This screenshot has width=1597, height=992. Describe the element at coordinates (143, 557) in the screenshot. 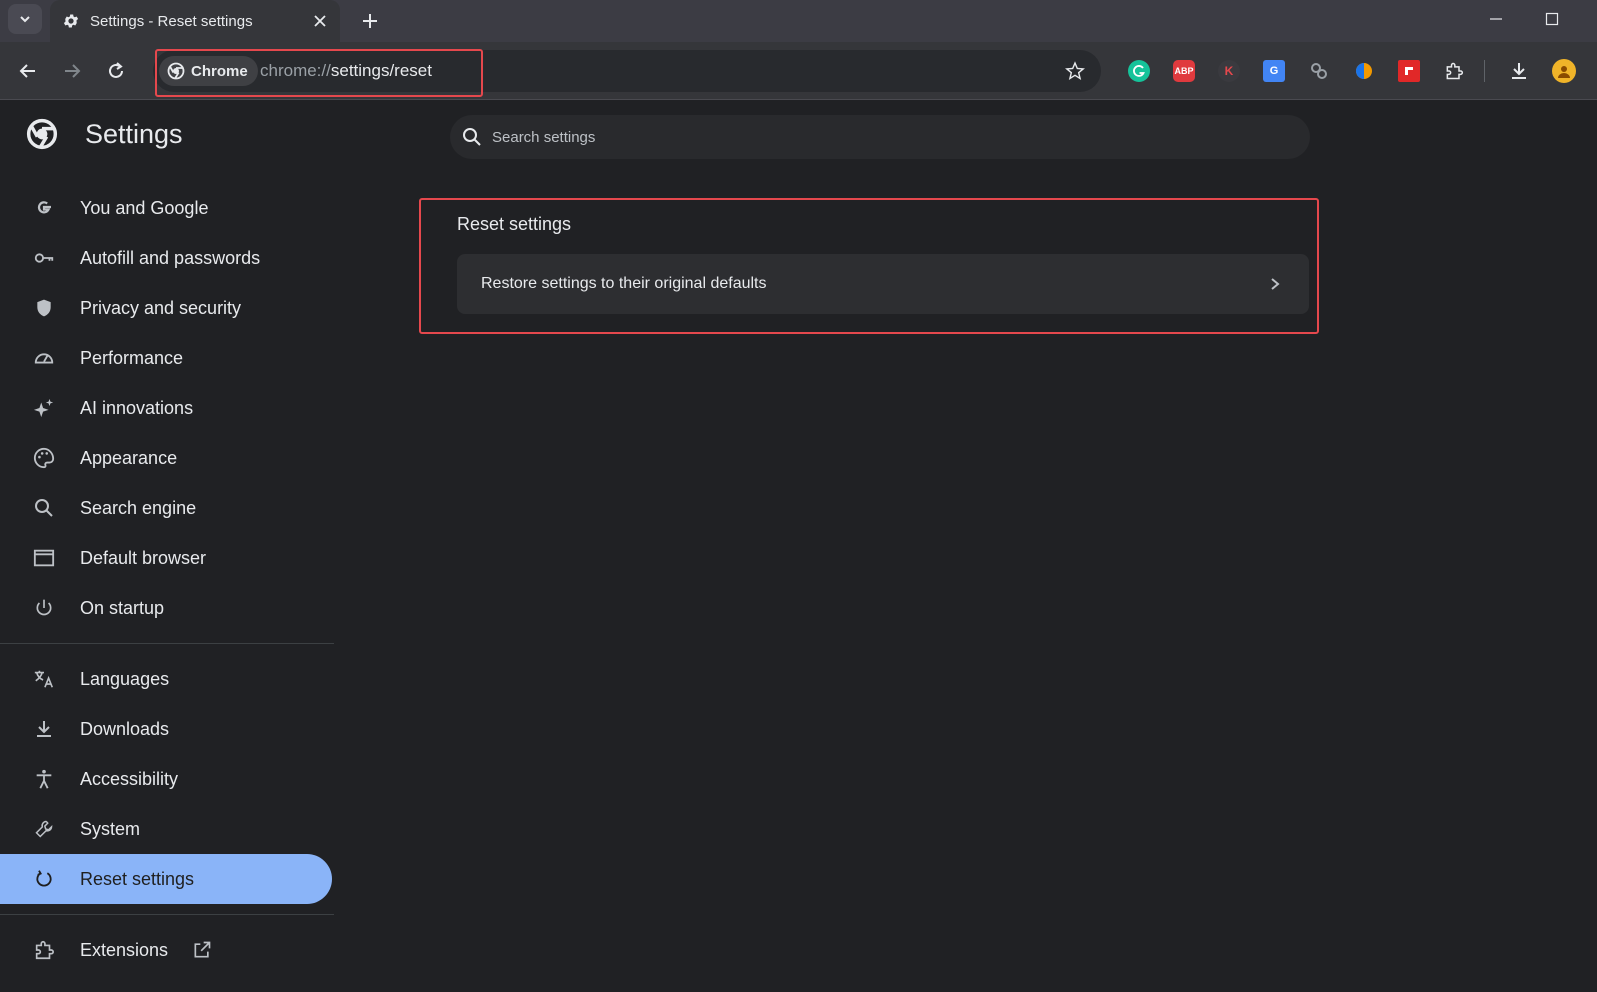

I see `sidebar-item-label: Default browser` at that location.